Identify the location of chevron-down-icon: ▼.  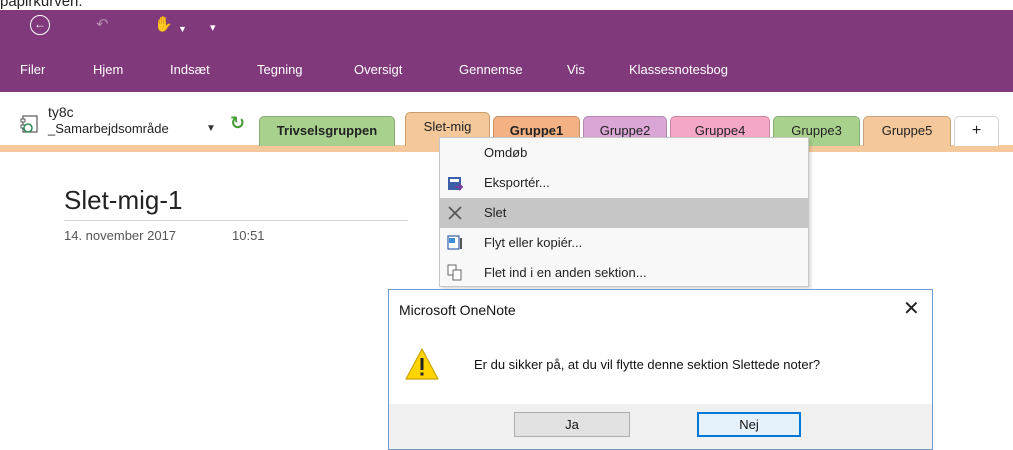
(182, 29).